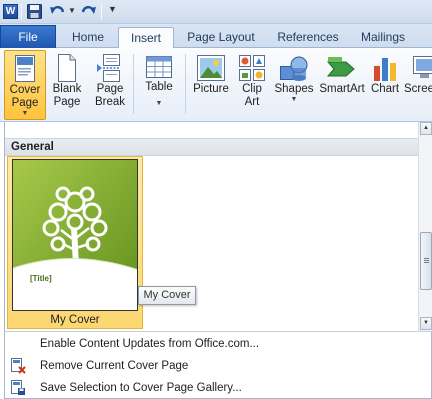 The image size is (432, 399). I want to click on tab-references: References, so click(308, 37).